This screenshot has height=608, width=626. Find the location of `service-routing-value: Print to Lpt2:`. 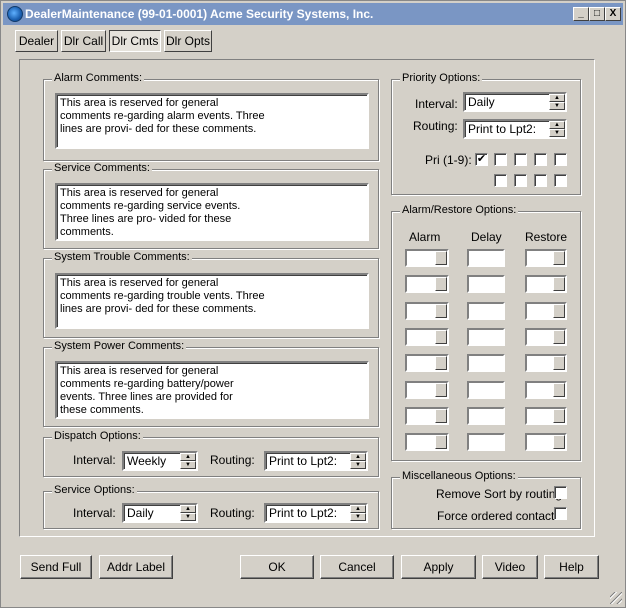

service-routing-value: Print to Lpt2: is located at coordinates (303, 513).